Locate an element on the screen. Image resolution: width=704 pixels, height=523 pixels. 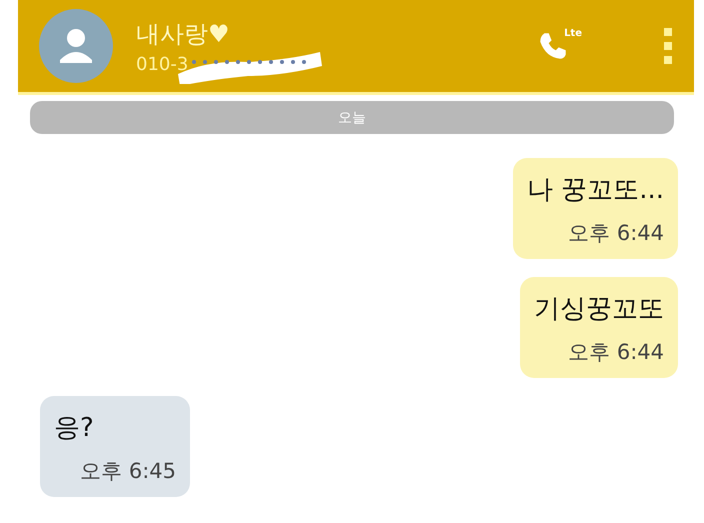
message-time: 오후 6:45 is located at coordinates (128, 471).